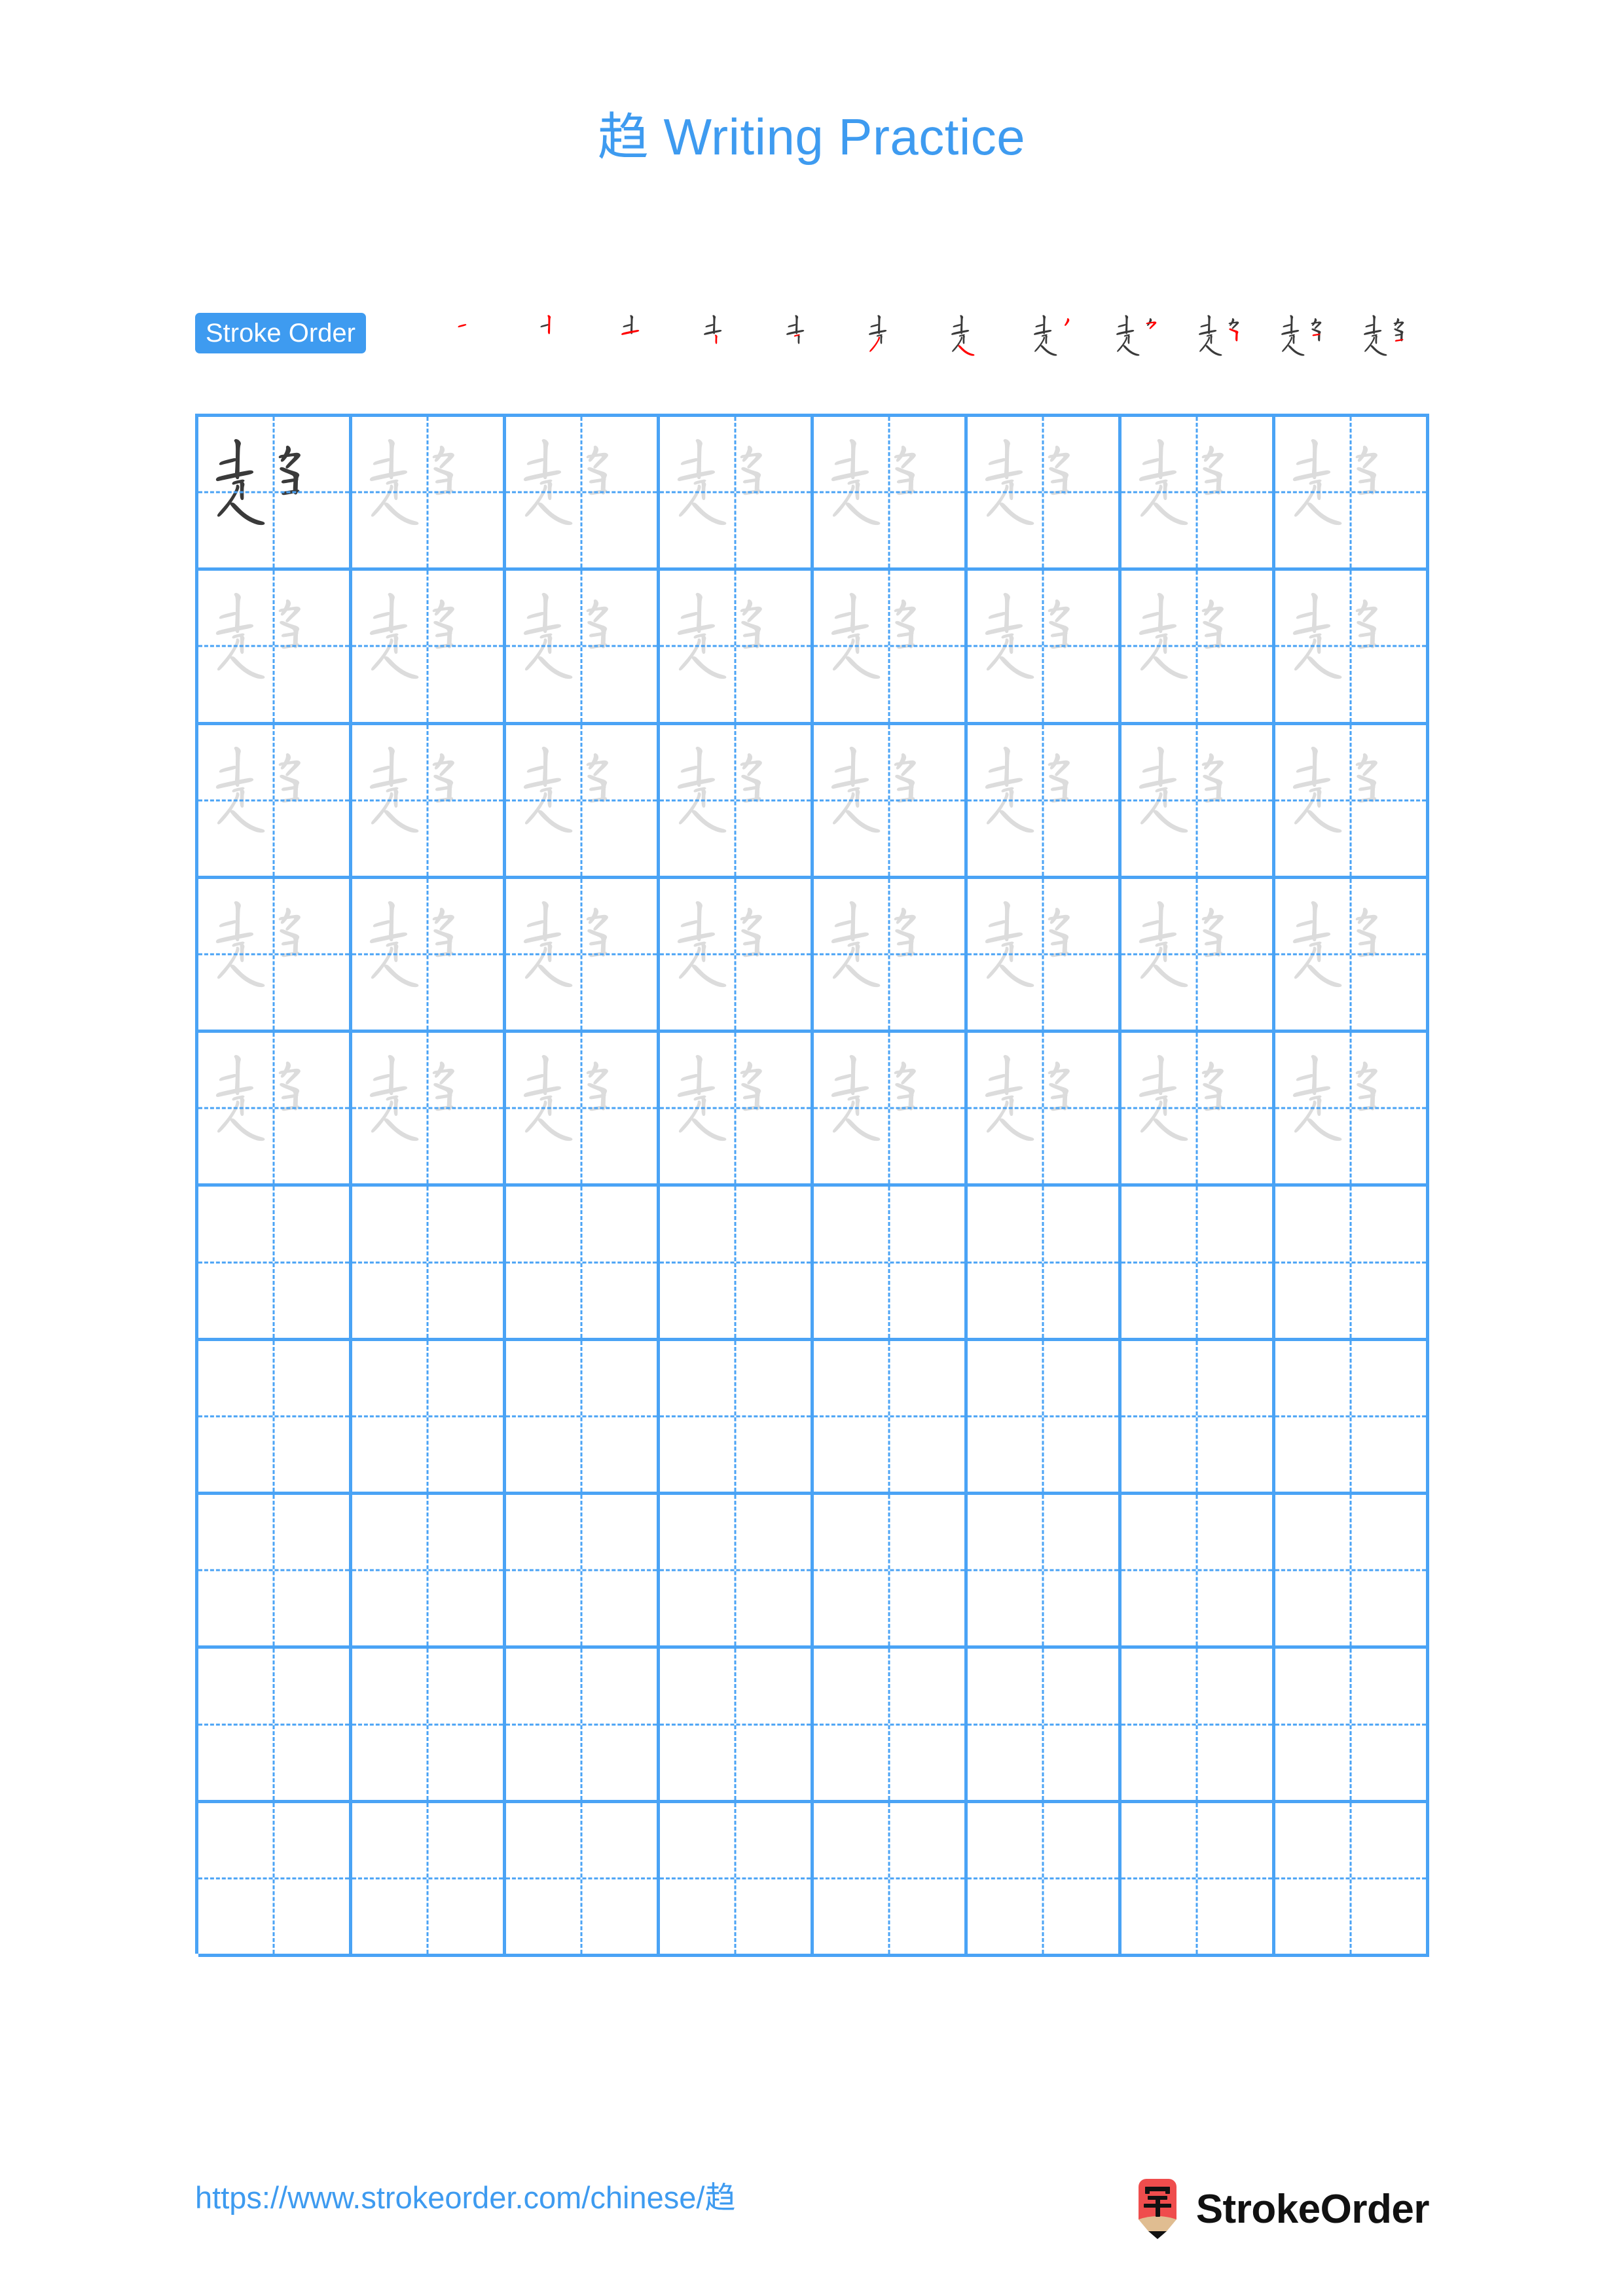 This screenshot has height=2296, width=1623. What do you see at coordinates (583, 1726) in the screenshot?
I see `practice-cell-r9-c3` at bounding box center [583, 1726].